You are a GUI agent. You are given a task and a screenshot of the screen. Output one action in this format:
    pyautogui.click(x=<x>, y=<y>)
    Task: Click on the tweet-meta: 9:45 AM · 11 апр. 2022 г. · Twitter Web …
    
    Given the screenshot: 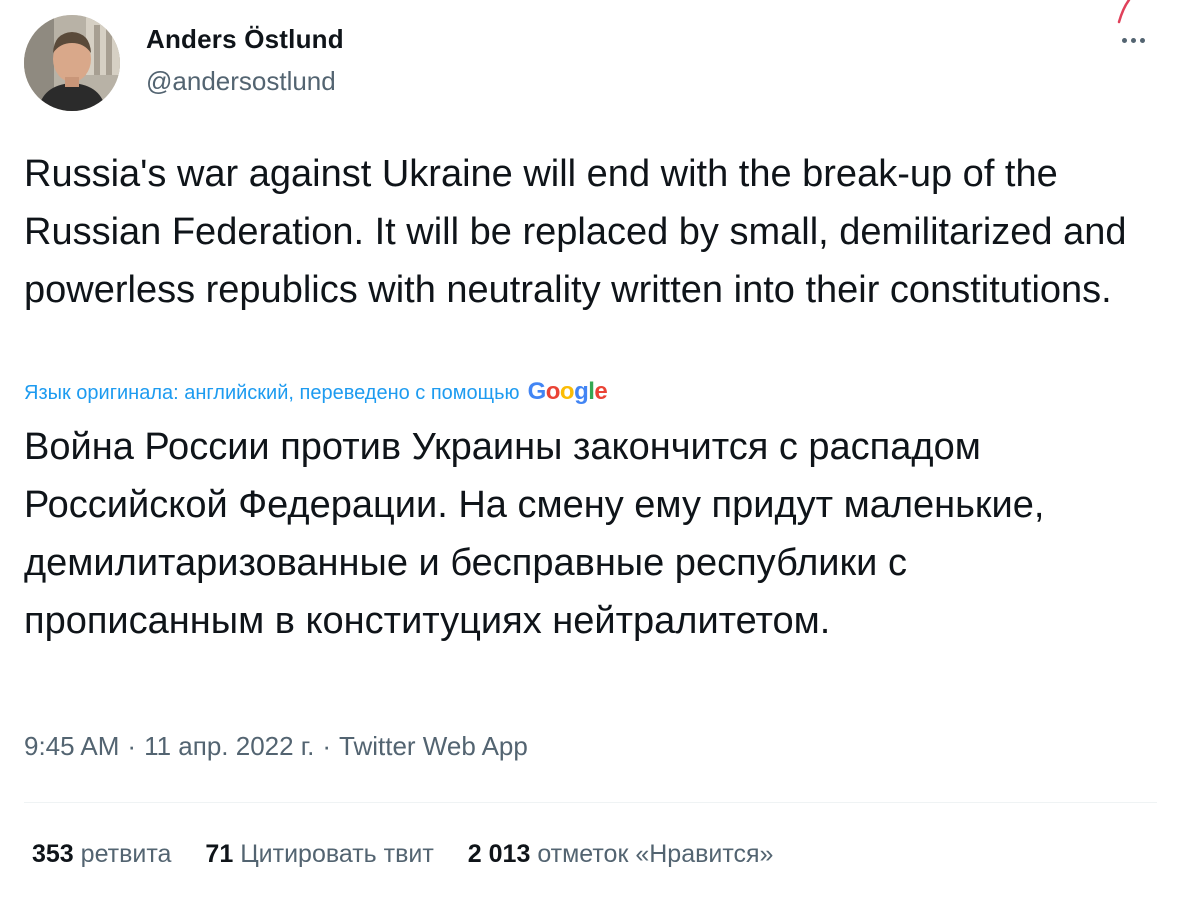 What is the action you would take?
    pyautogui.click(x=276, y=746)
    